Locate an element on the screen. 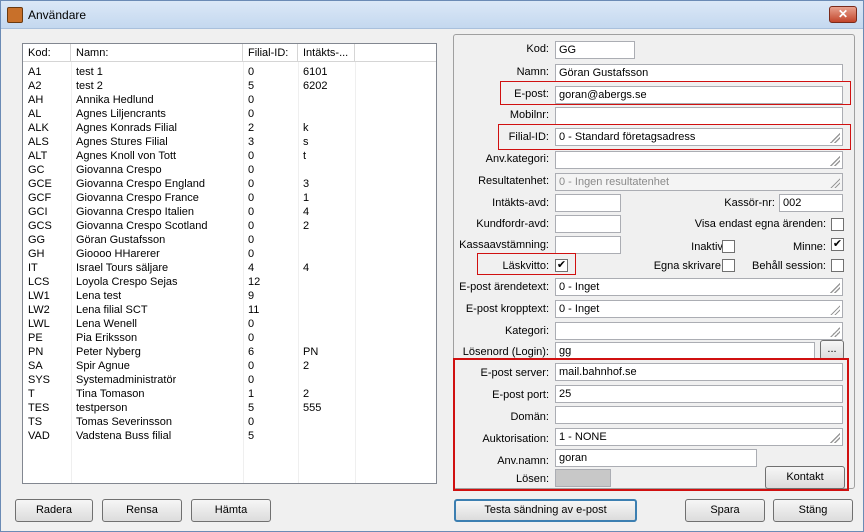  dropdown-grip-icon is located at coordinates (835, 288).